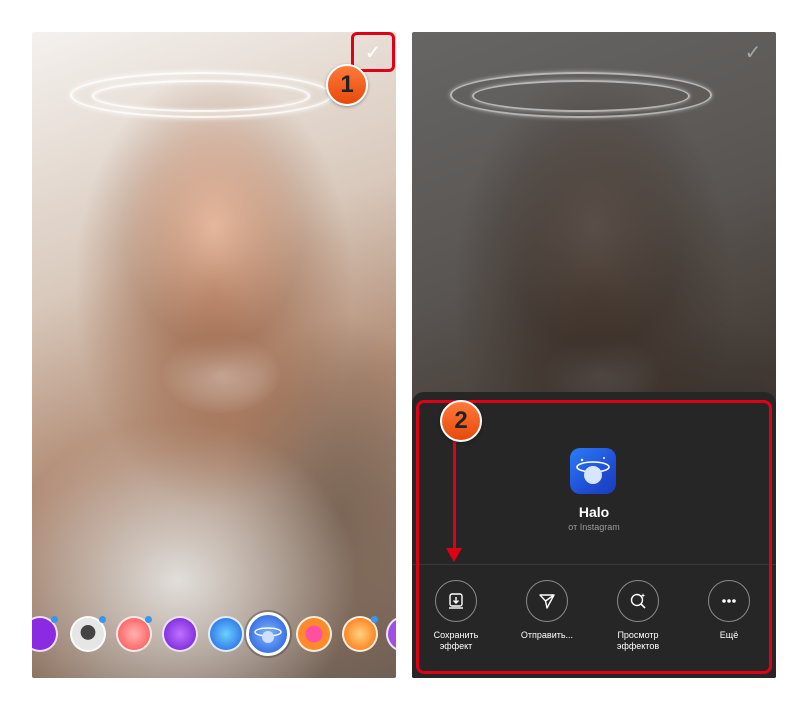  Describe the element at coordinates (753, 53) in the screenshot. I see `check-icon: ✓` at that location.